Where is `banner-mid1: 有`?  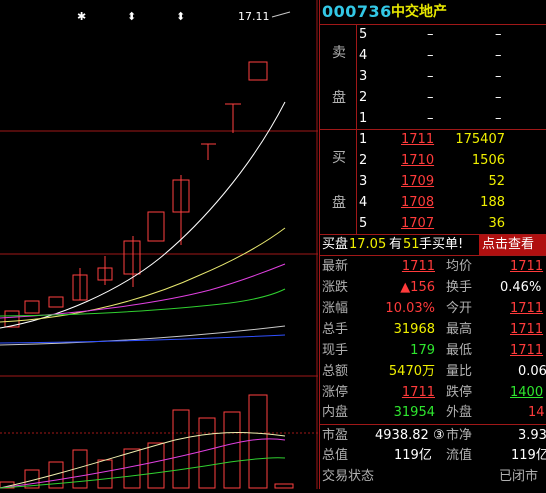 banner-mid1: 有 is located at coordinates (396, 244).